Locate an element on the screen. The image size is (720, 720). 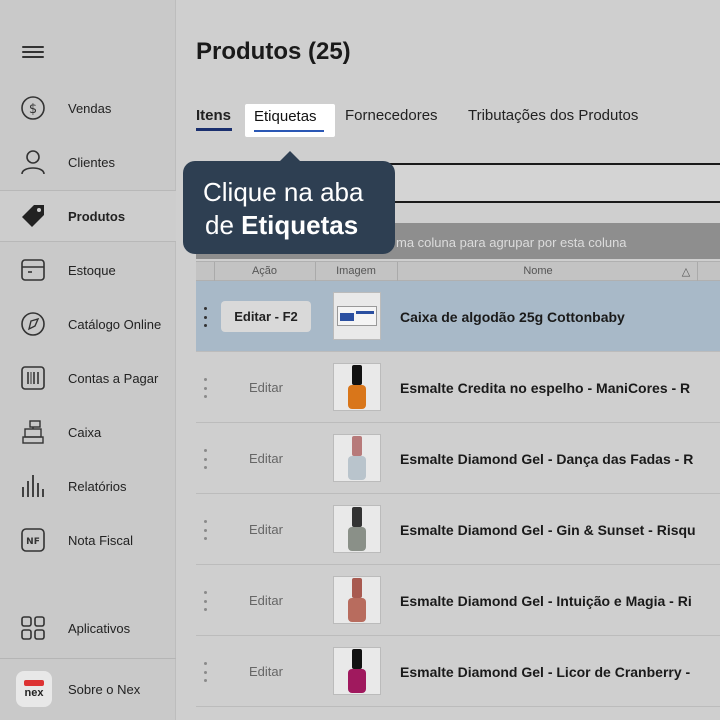
sidebar-item-clientes: Clientes is located at coordinates (88, 162).